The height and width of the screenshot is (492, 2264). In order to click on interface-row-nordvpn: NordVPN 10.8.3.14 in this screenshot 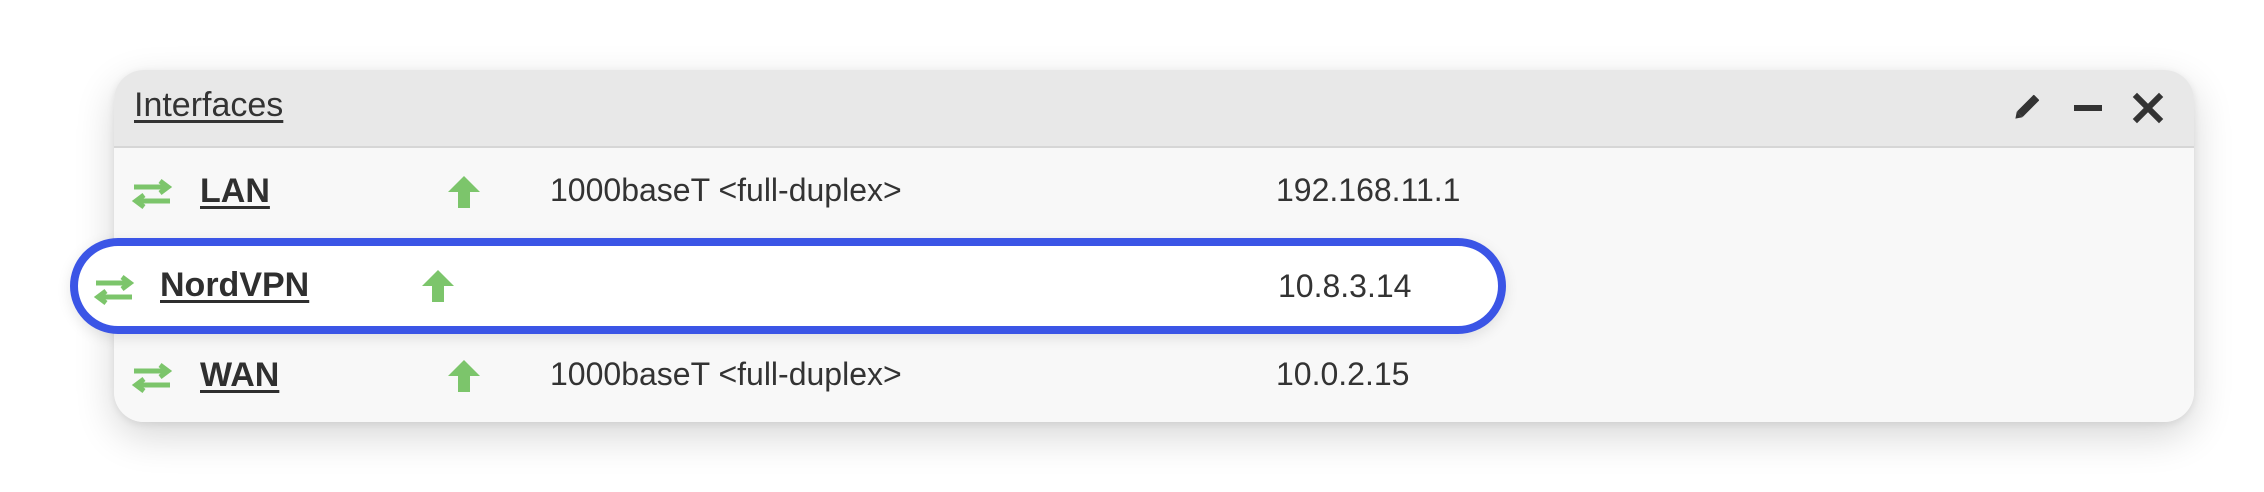, I will do `click(788, 286)`.